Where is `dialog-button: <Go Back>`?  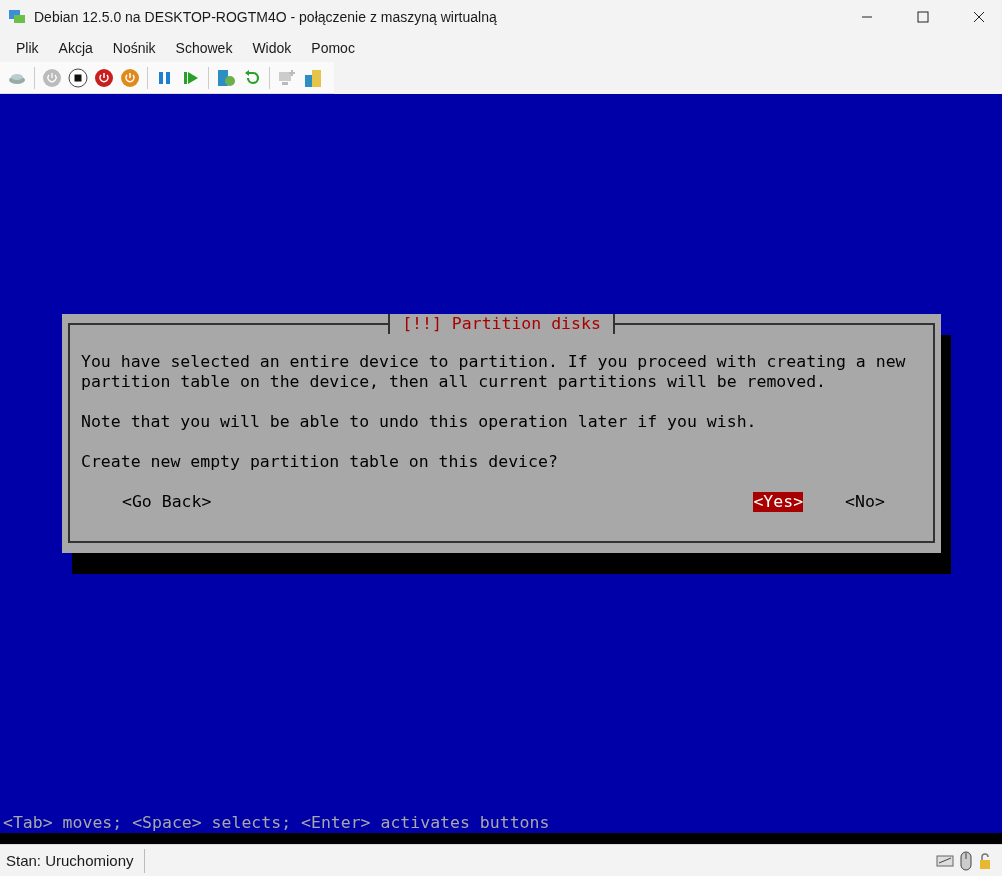
dialog-button: <Go Back> is located at coordinates (167, 502).